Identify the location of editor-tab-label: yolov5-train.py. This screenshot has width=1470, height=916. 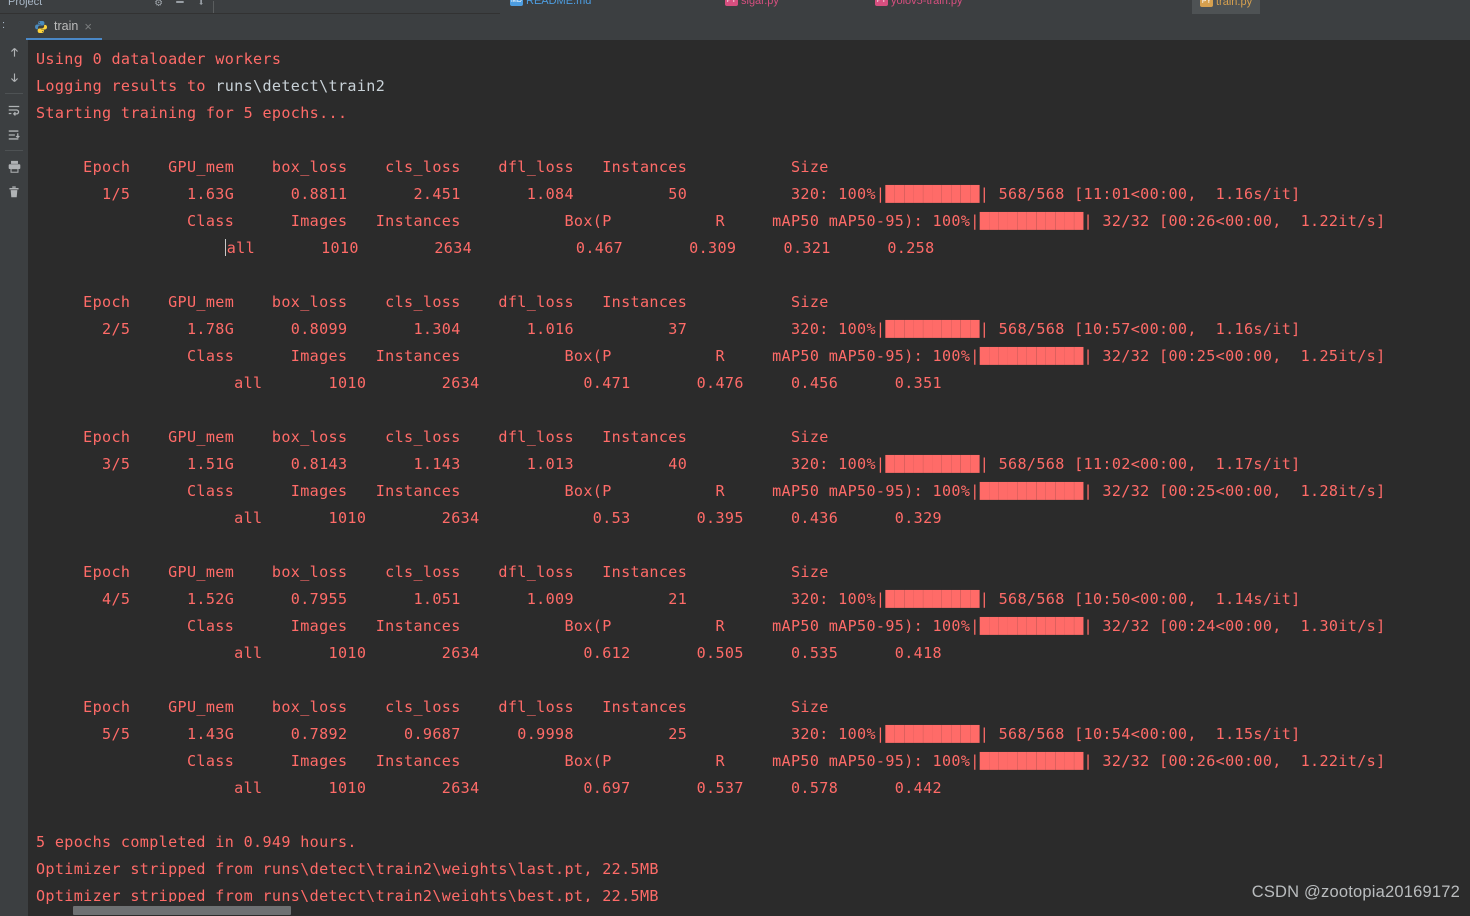
(927, 4).